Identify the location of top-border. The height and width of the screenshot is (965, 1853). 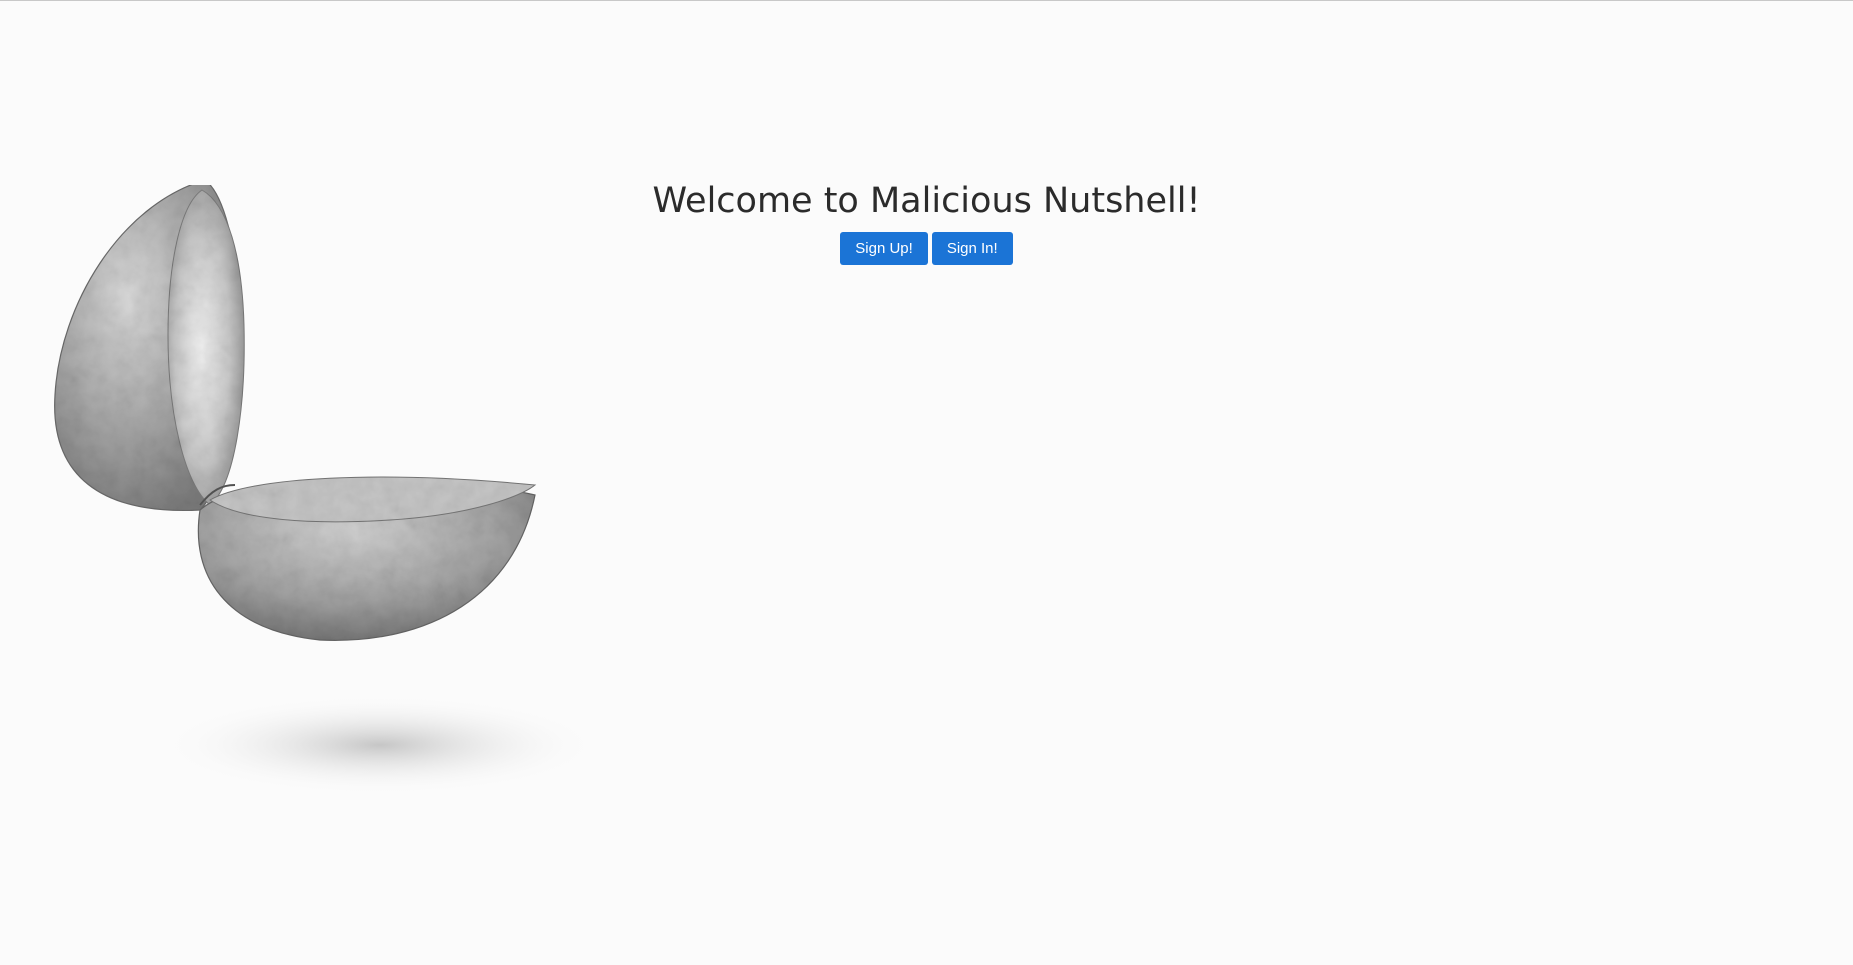
(926, 0).